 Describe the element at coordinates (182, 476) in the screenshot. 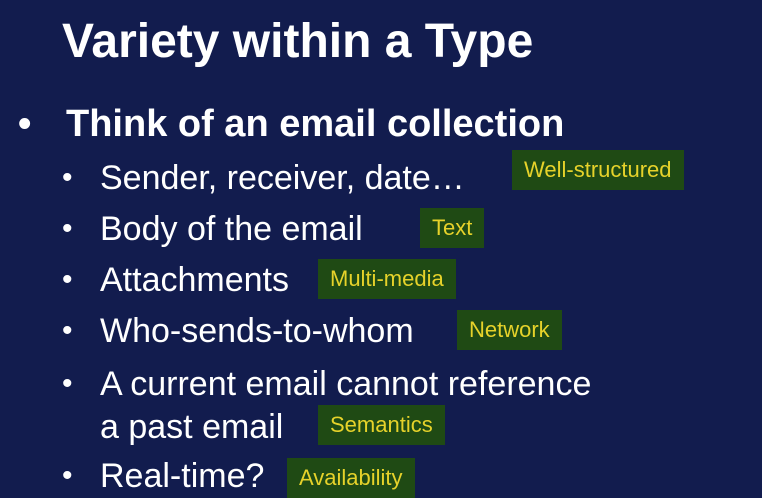

I see `list-item-text: Real-time?` at that location.